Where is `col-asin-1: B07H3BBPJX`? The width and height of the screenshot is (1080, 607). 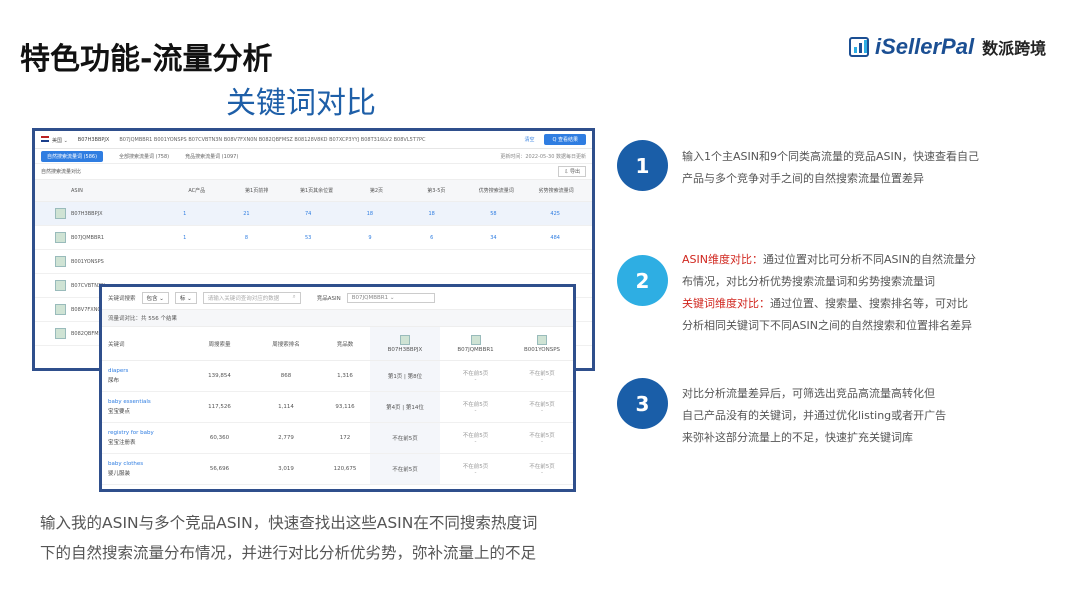
col-asin-1: B07H3BBPJX is located at coordinates (405, 343).